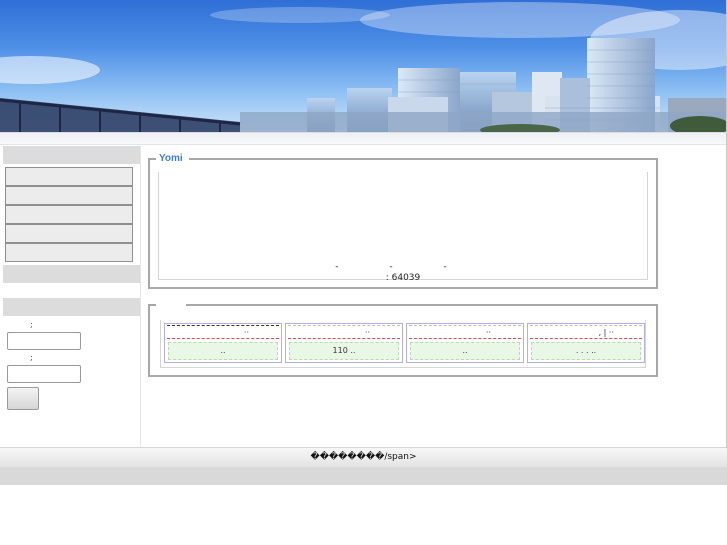  I want to click on sidebar-menu-header, so click(71, 155).